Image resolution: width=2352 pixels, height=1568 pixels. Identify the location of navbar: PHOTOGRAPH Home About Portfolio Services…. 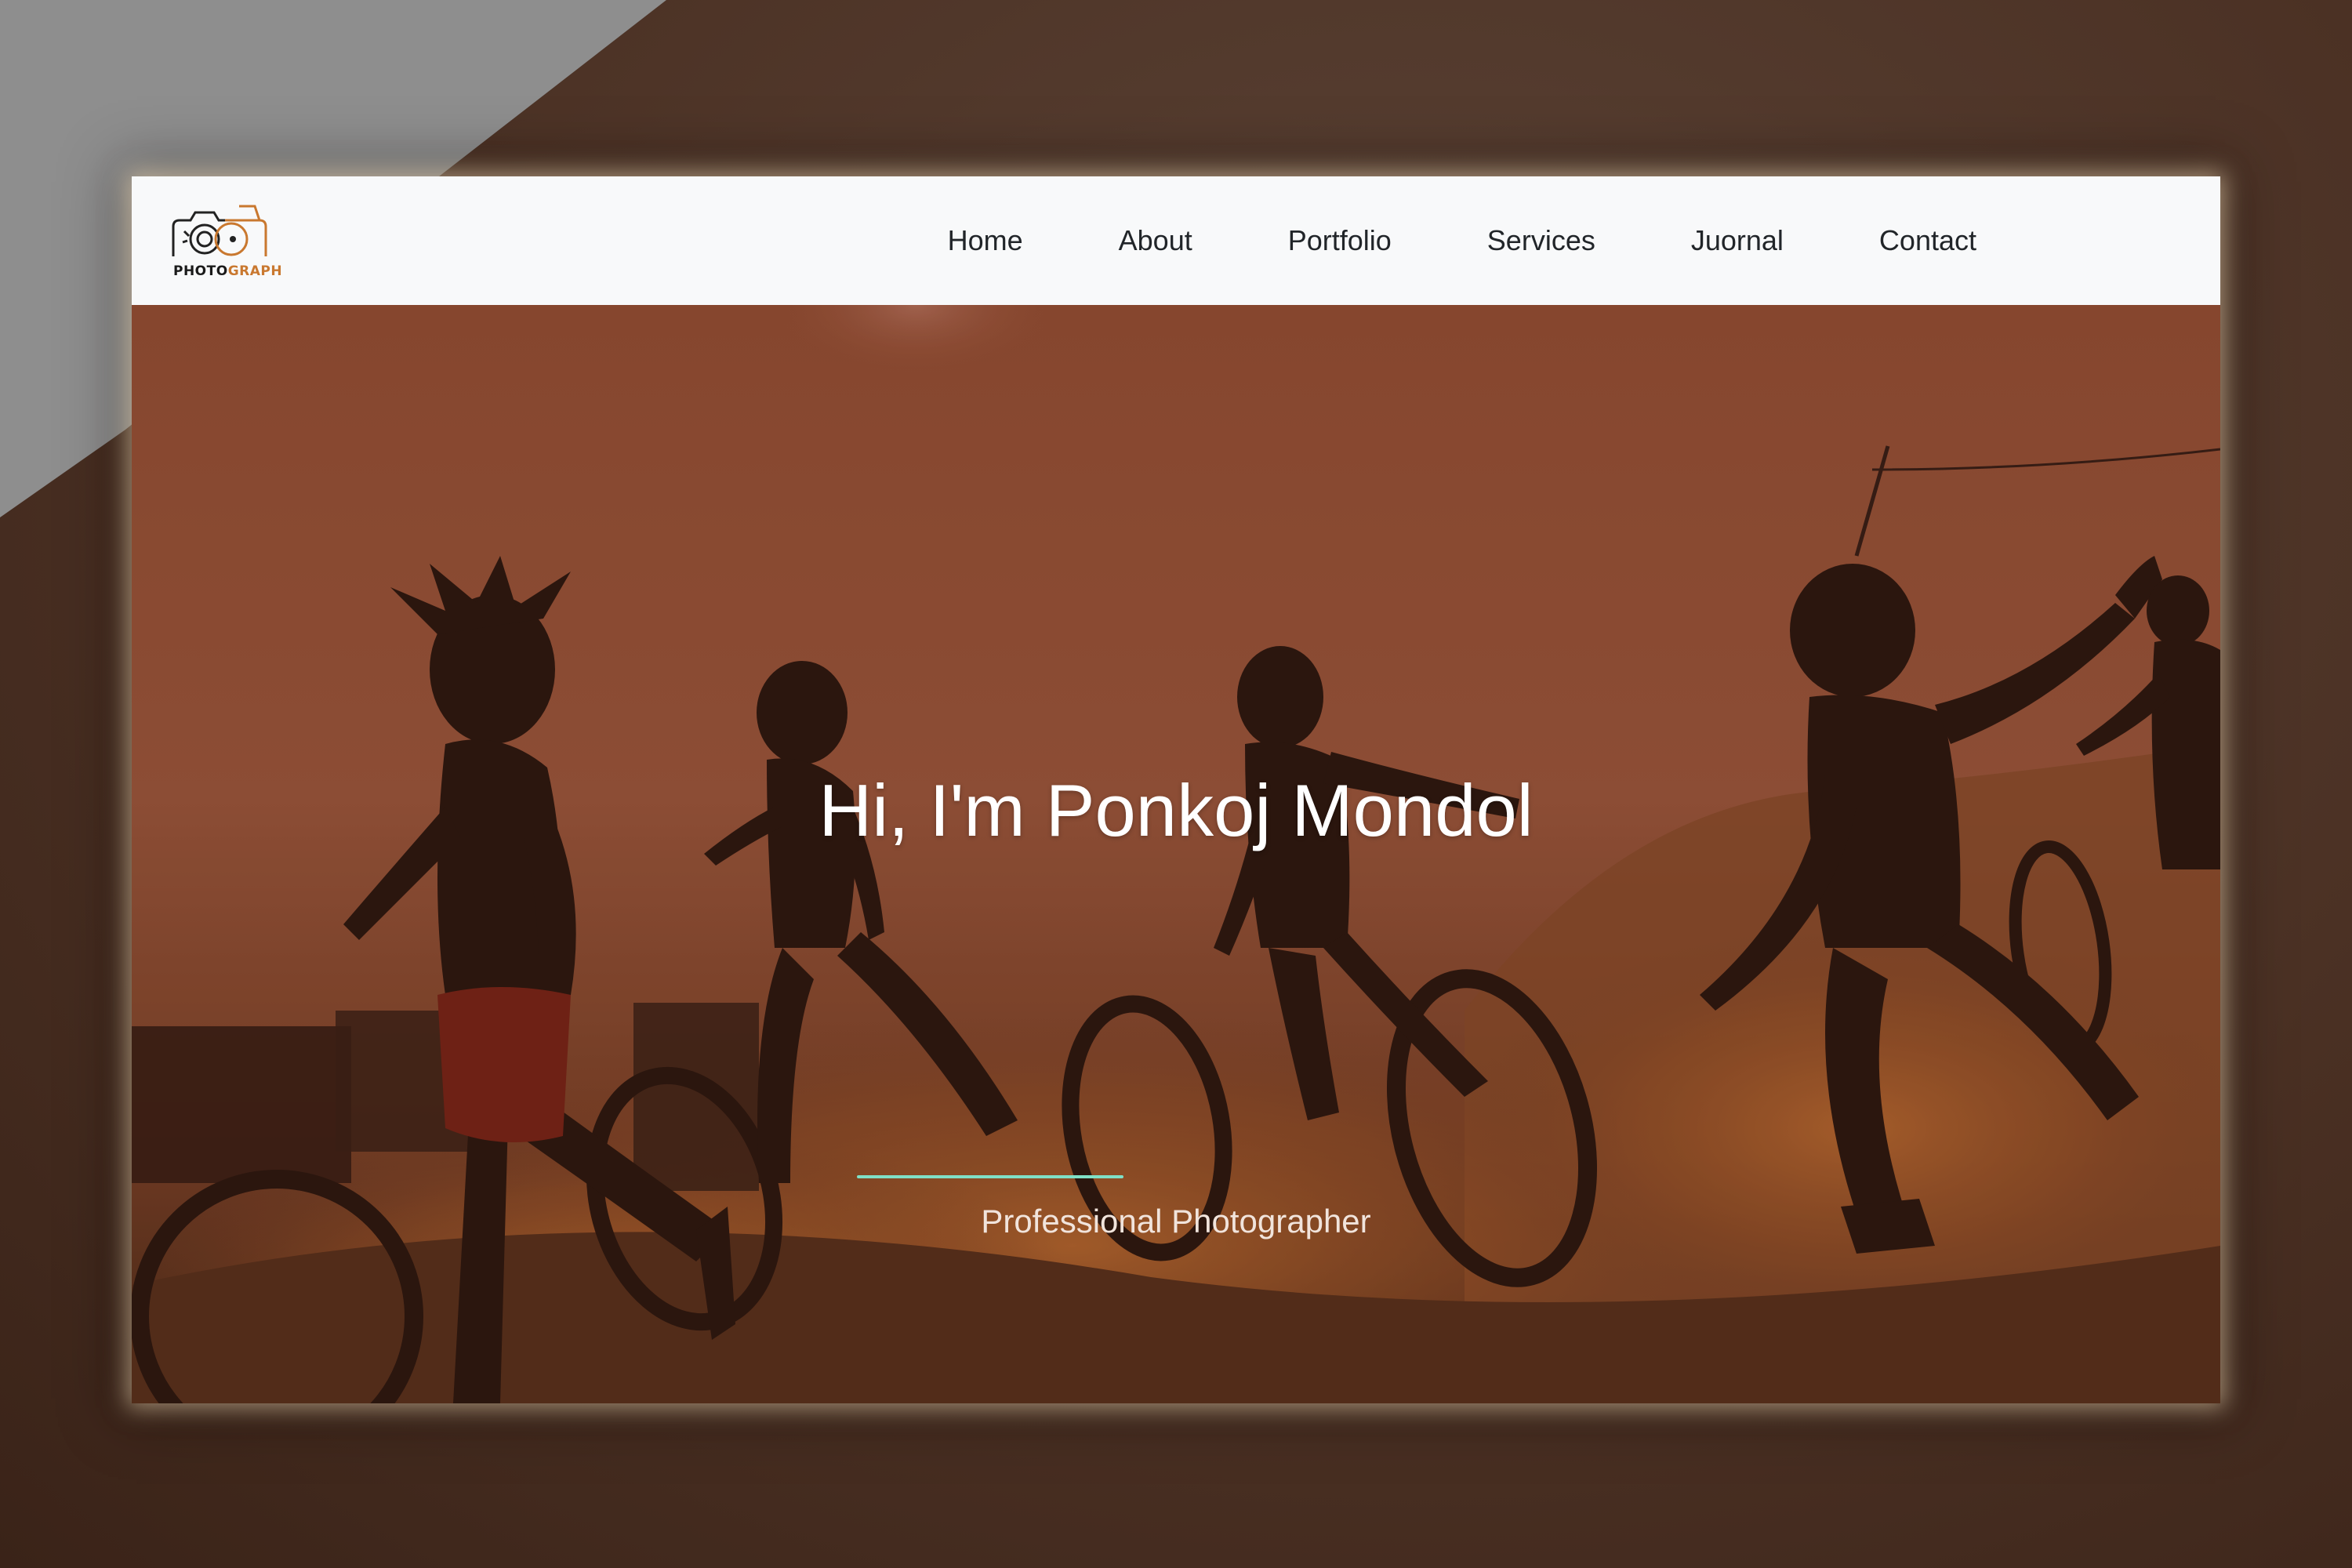
(1176, 240).